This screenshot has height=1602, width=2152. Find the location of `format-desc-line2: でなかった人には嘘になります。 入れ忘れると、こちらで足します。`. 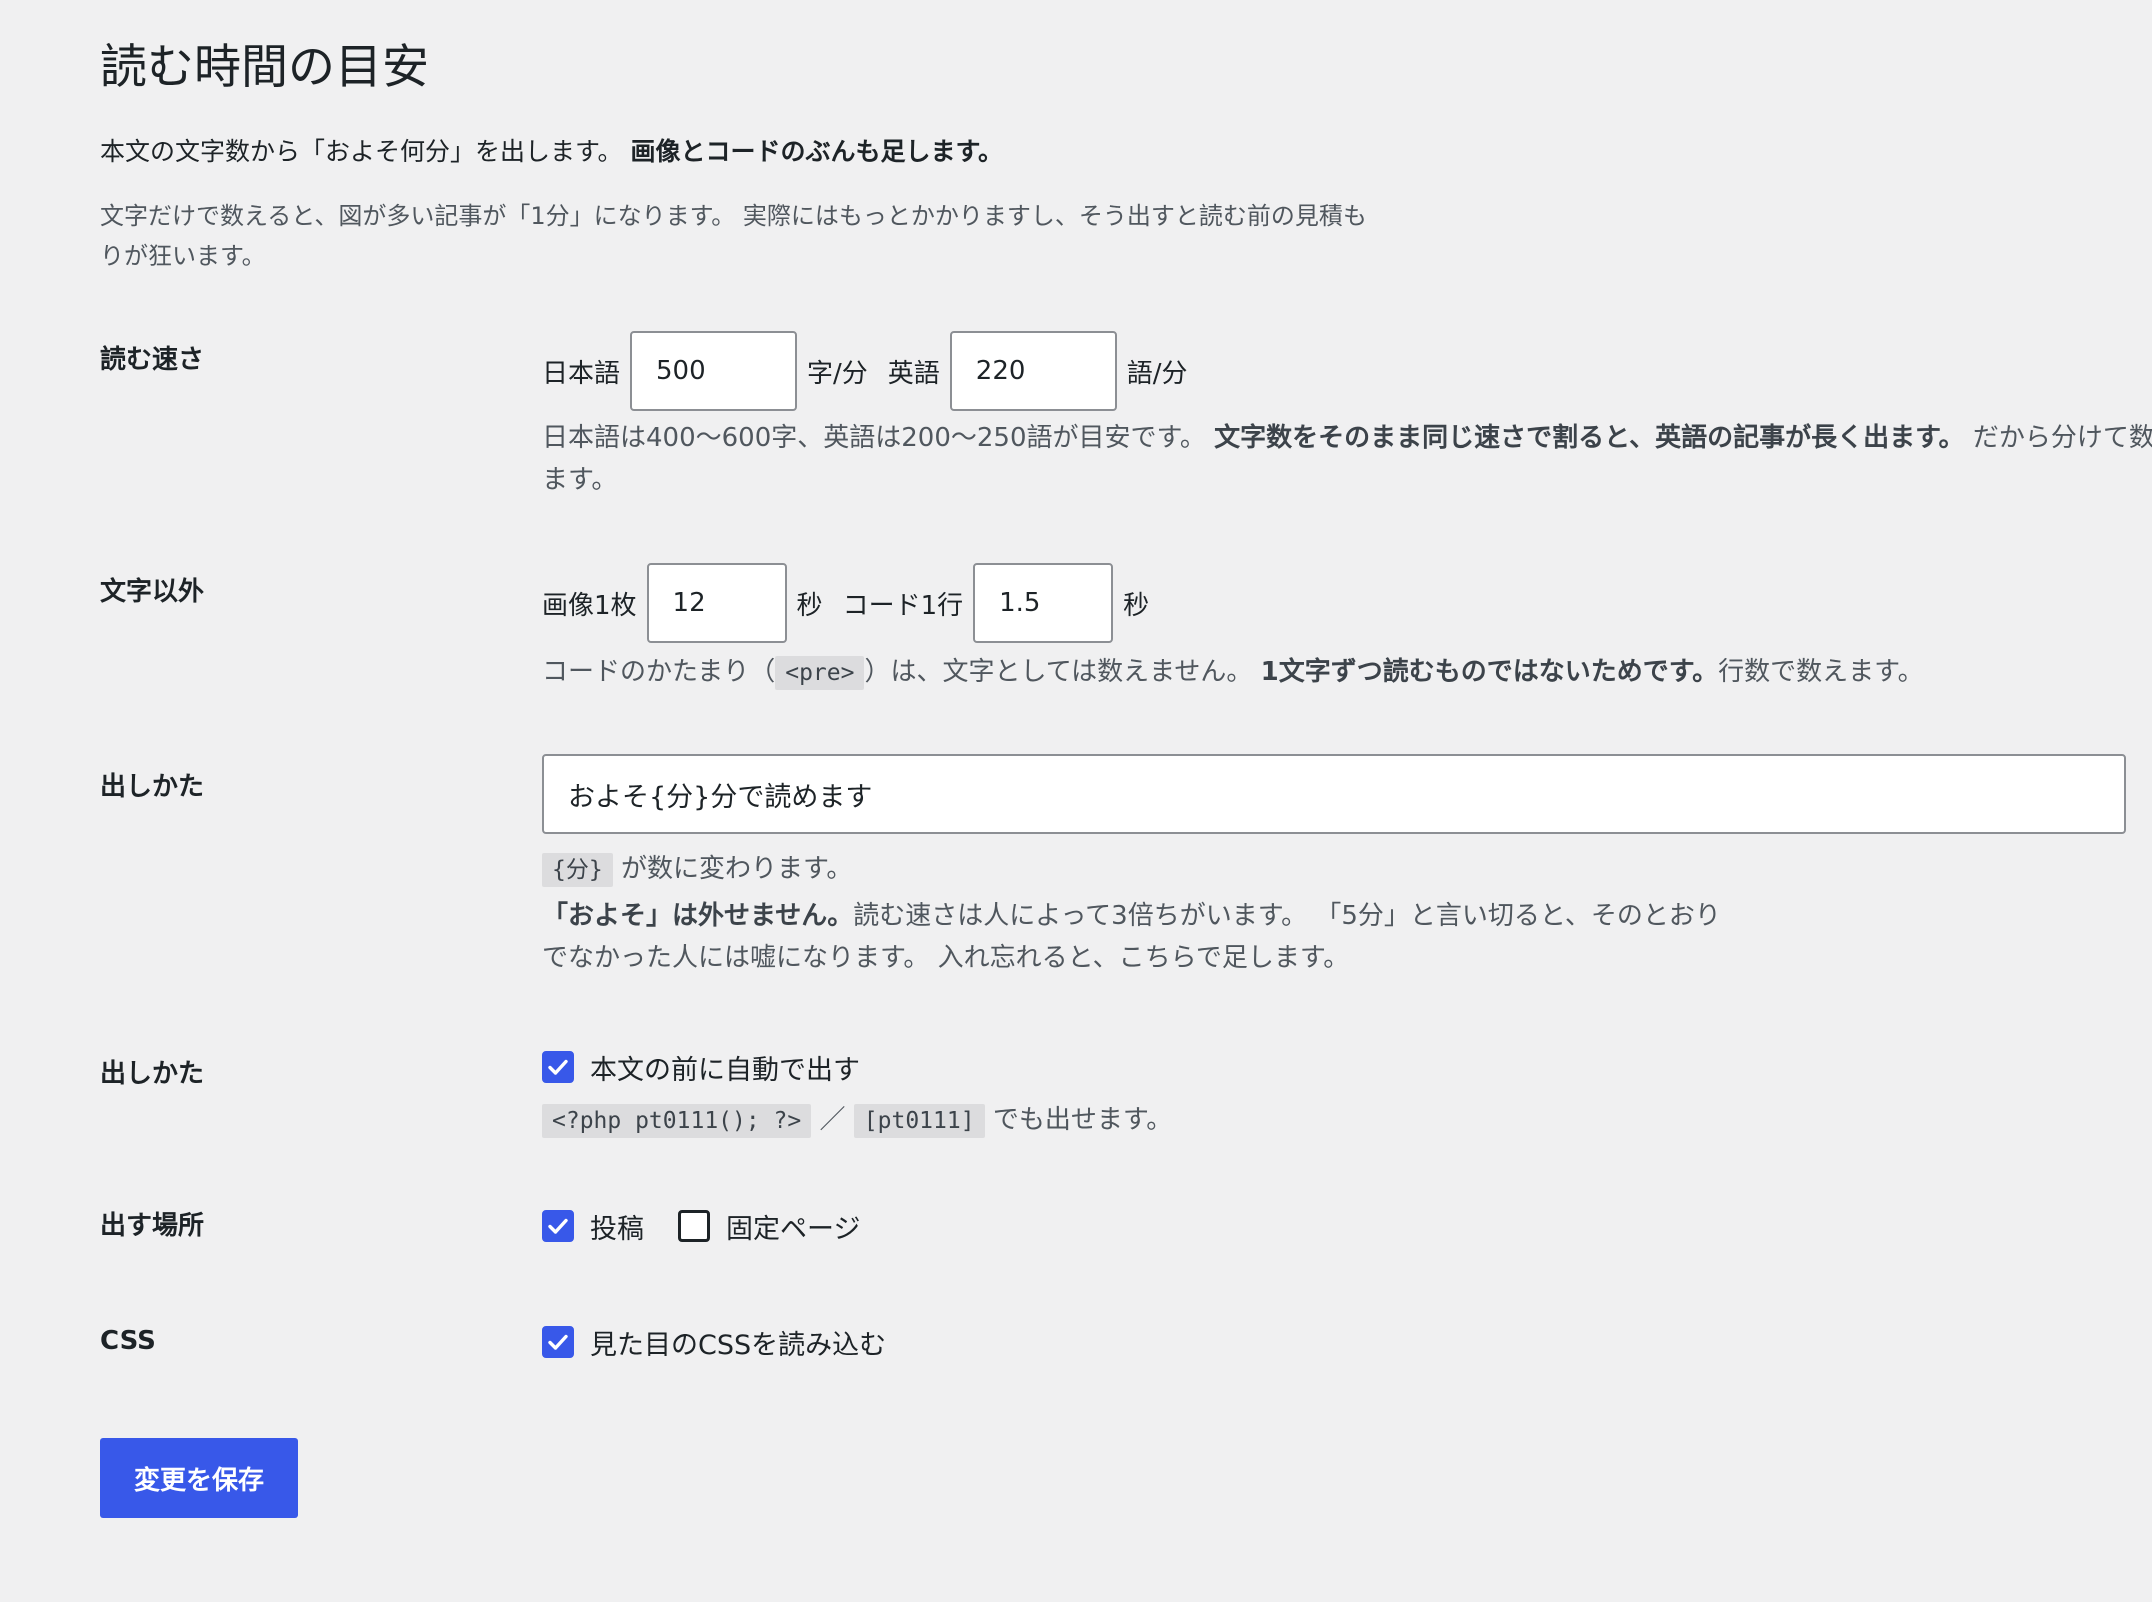

format-desc-line2: でなかった人には嘘になります。 入れ忘れると、こちらで足します。 is located at coordinates (946, 958).